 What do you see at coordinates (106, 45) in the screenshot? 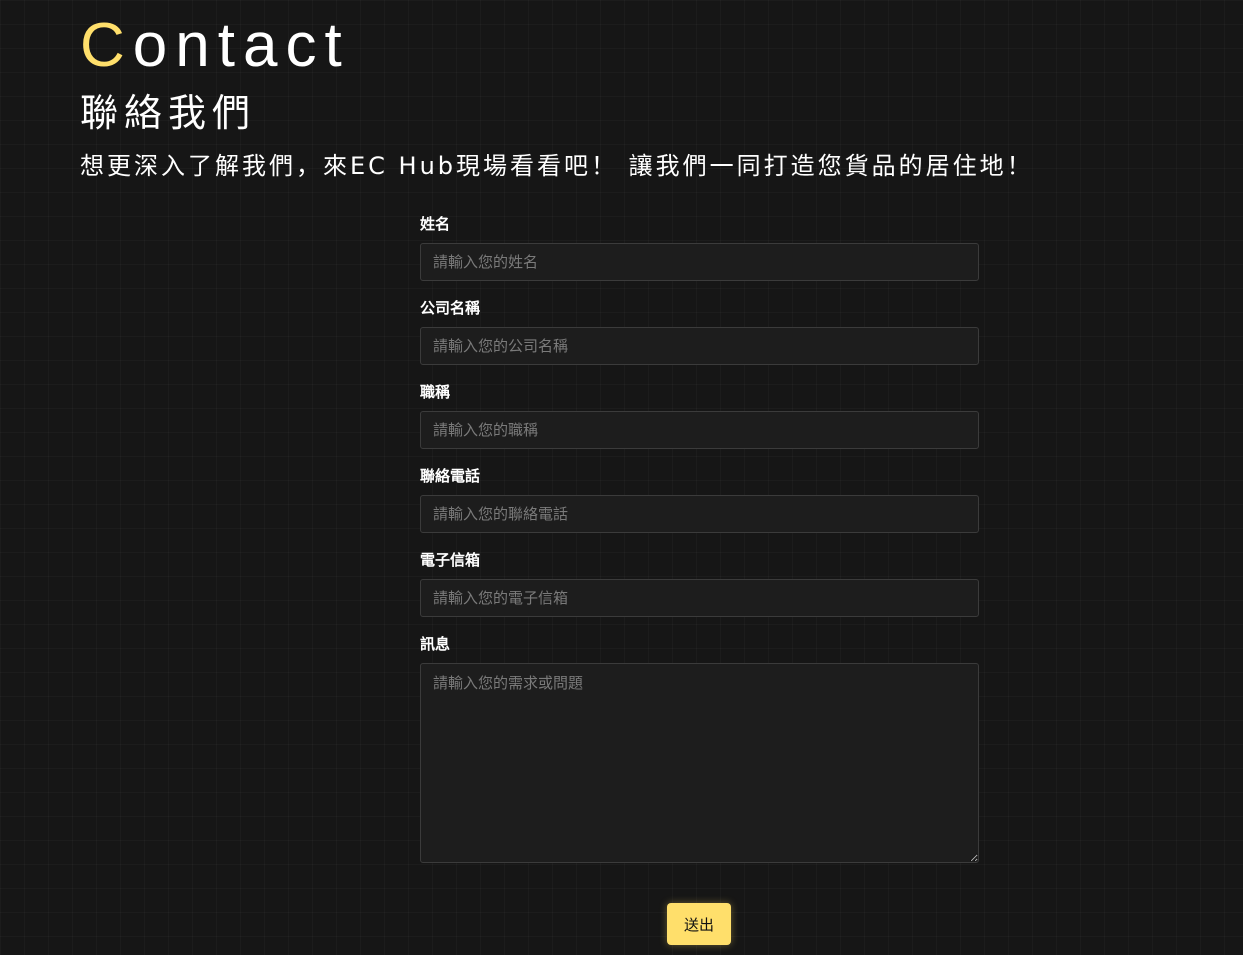
I see `title-accent-letter: C` at bounding box center [106, 45].